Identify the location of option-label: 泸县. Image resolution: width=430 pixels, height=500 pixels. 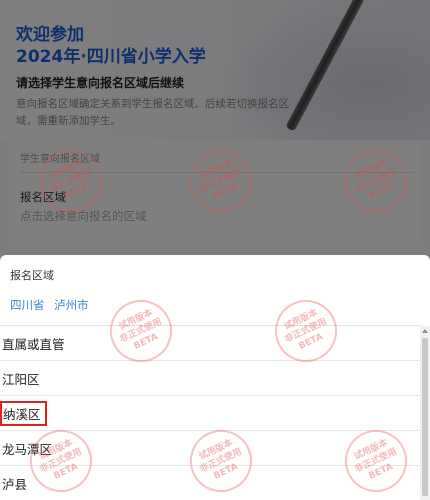
(15, 484).